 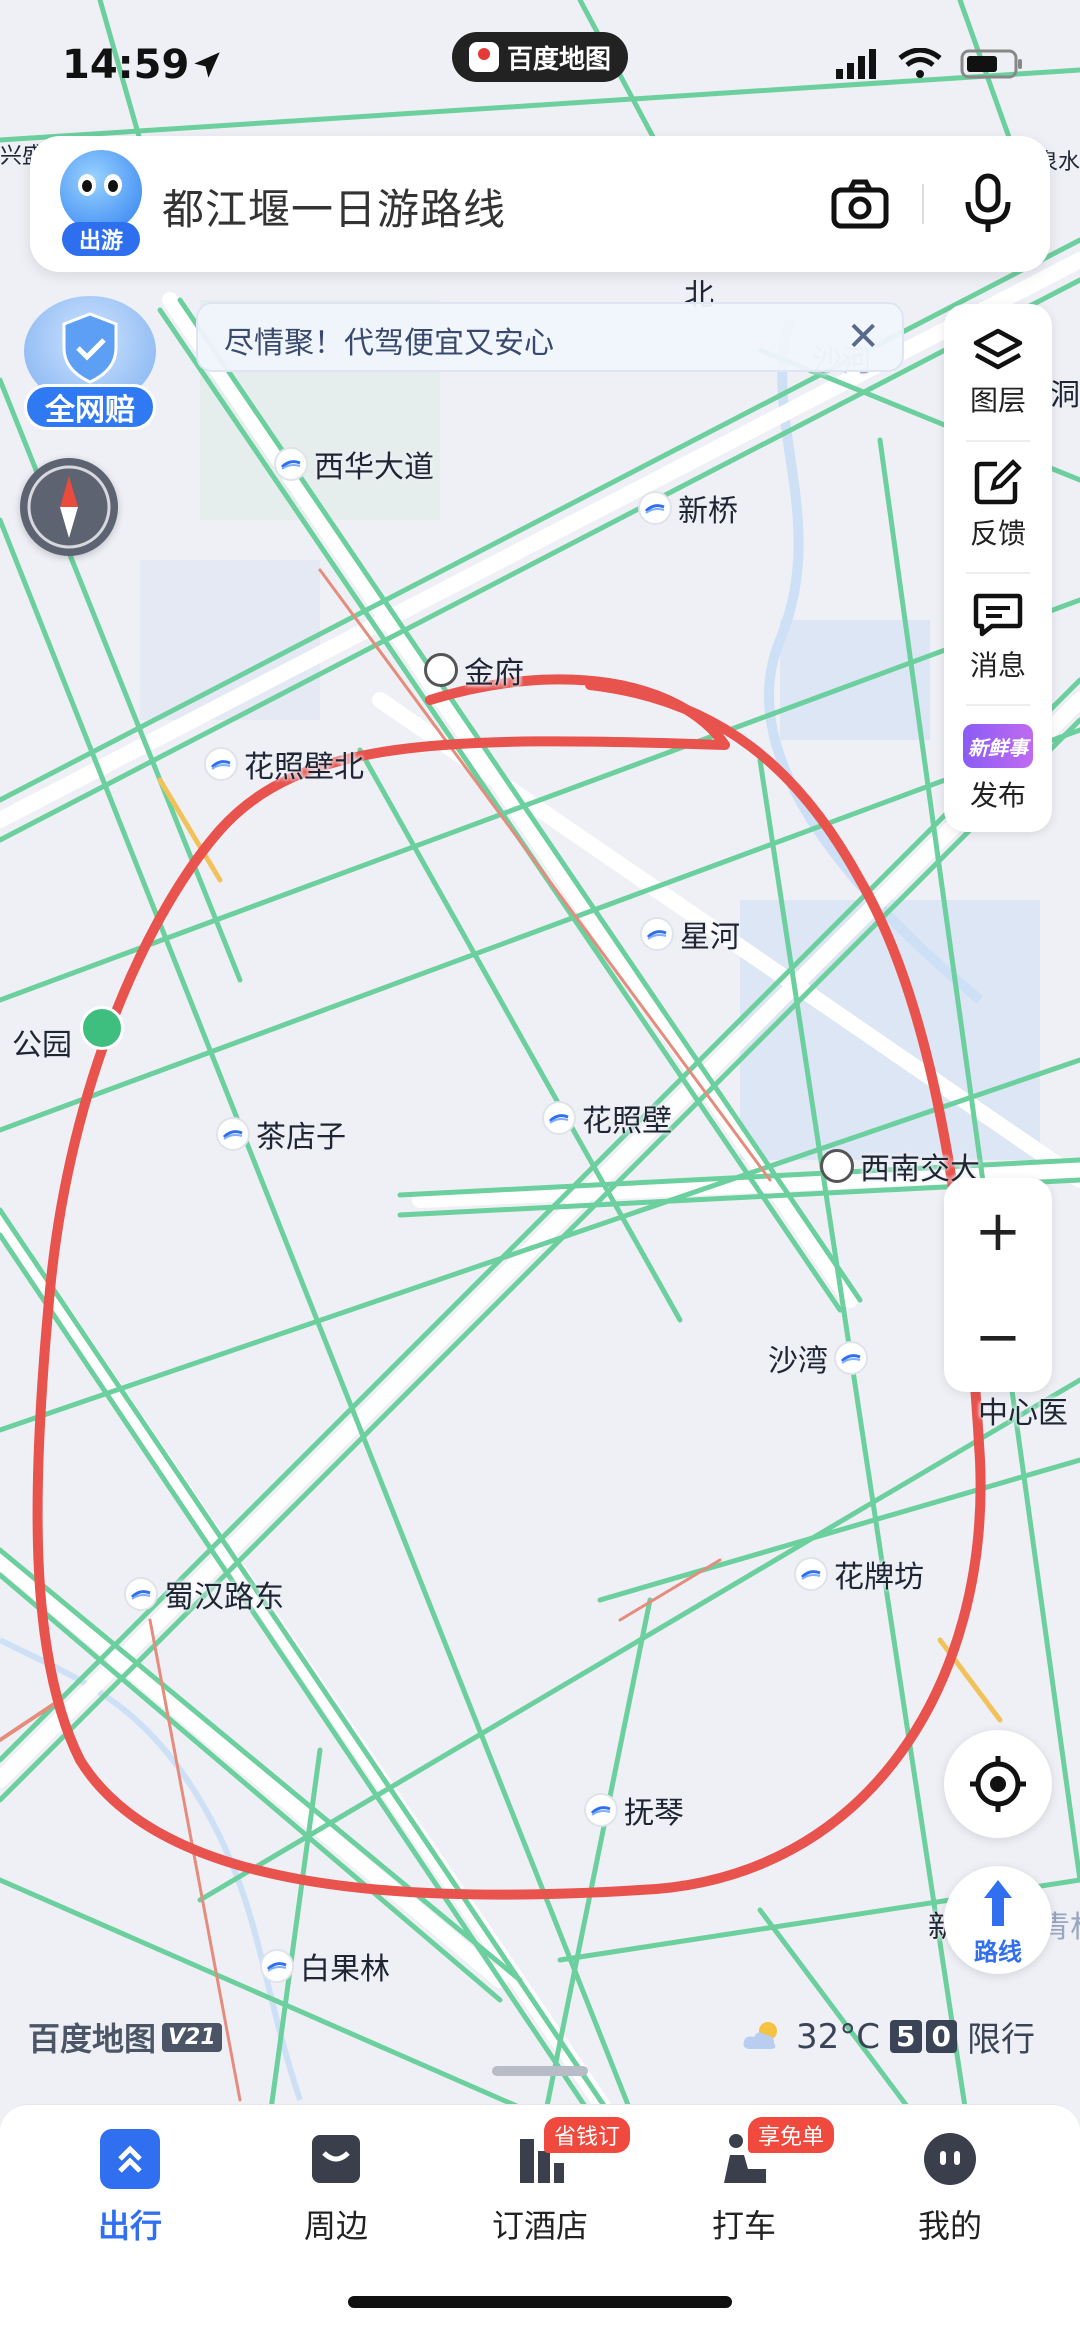 What do you see at coordinates (101, 239) in the screenshot?
I see `travel-badge: 出游` at bounding box center [101, 239].